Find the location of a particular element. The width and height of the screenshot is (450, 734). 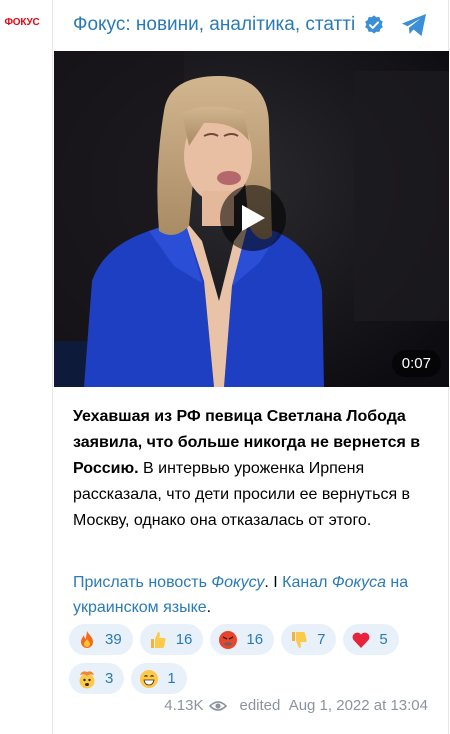

reaction-count: 3 is located at coordinates (109, 678).